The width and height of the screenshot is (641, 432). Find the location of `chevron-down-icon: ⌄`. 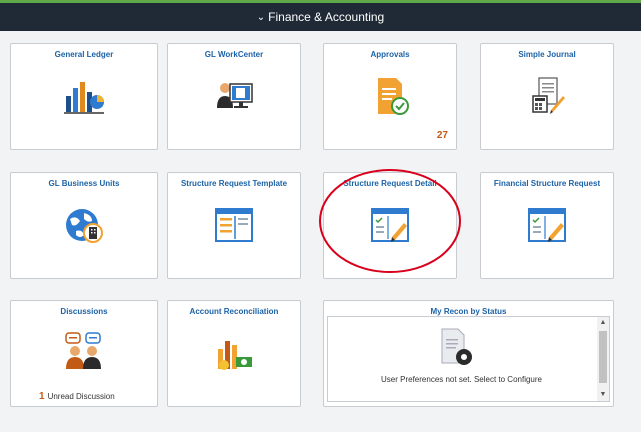

chevron-down-icon: ⌄ is located at coordinates (261, 17).